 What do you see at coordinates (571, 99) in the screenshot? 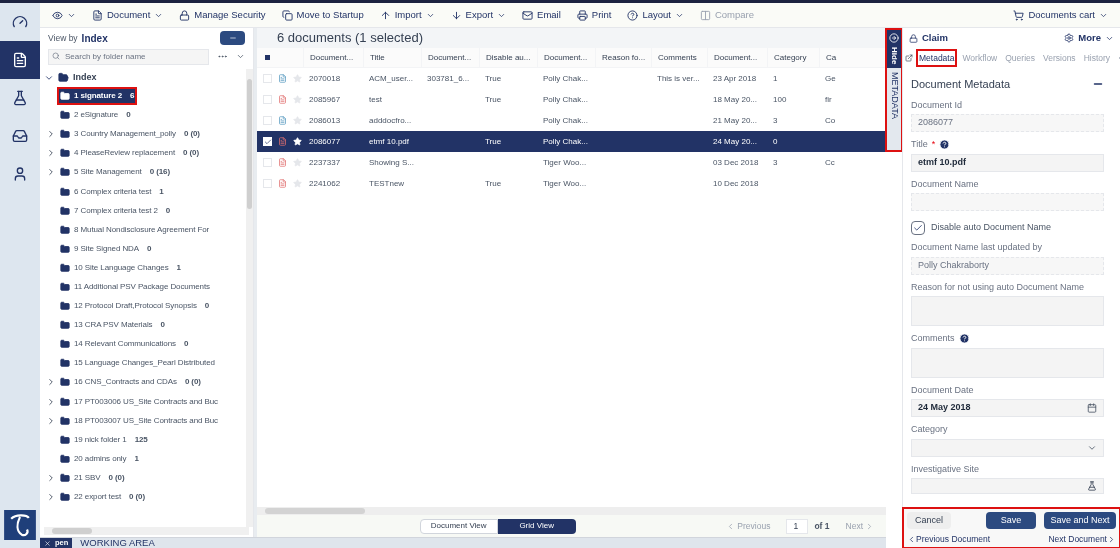
I see `table-row: 2085967 test True Polly Chak... 18 May 20... 100 fir` at bounding box center [571, 99].